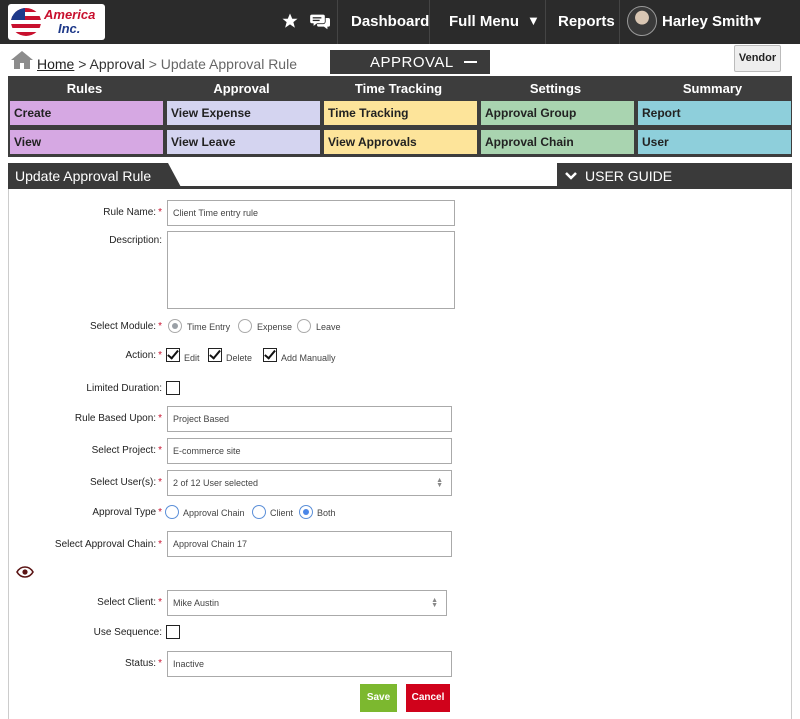 This screenshot has width=800, height=719. What do you see at coordinates (307, 603) in the screenshot?
I see `select-client-dropdown: Mike Austin ▲ ▼` at bounding box center [307, 603].